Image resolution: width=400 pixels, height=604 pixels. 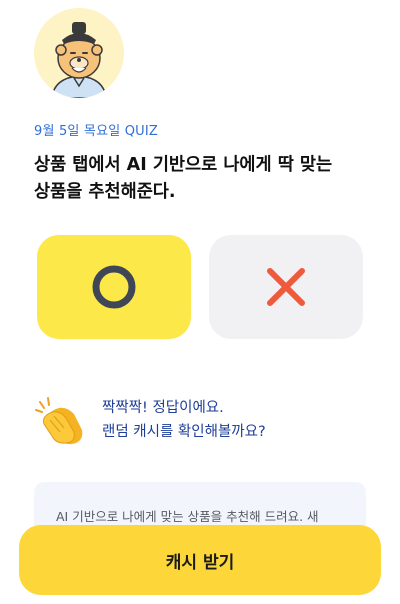 I want to click on feedback-line-2: 랜덤 캐시를 확인해볼까요?, so click(x=184, y=432).